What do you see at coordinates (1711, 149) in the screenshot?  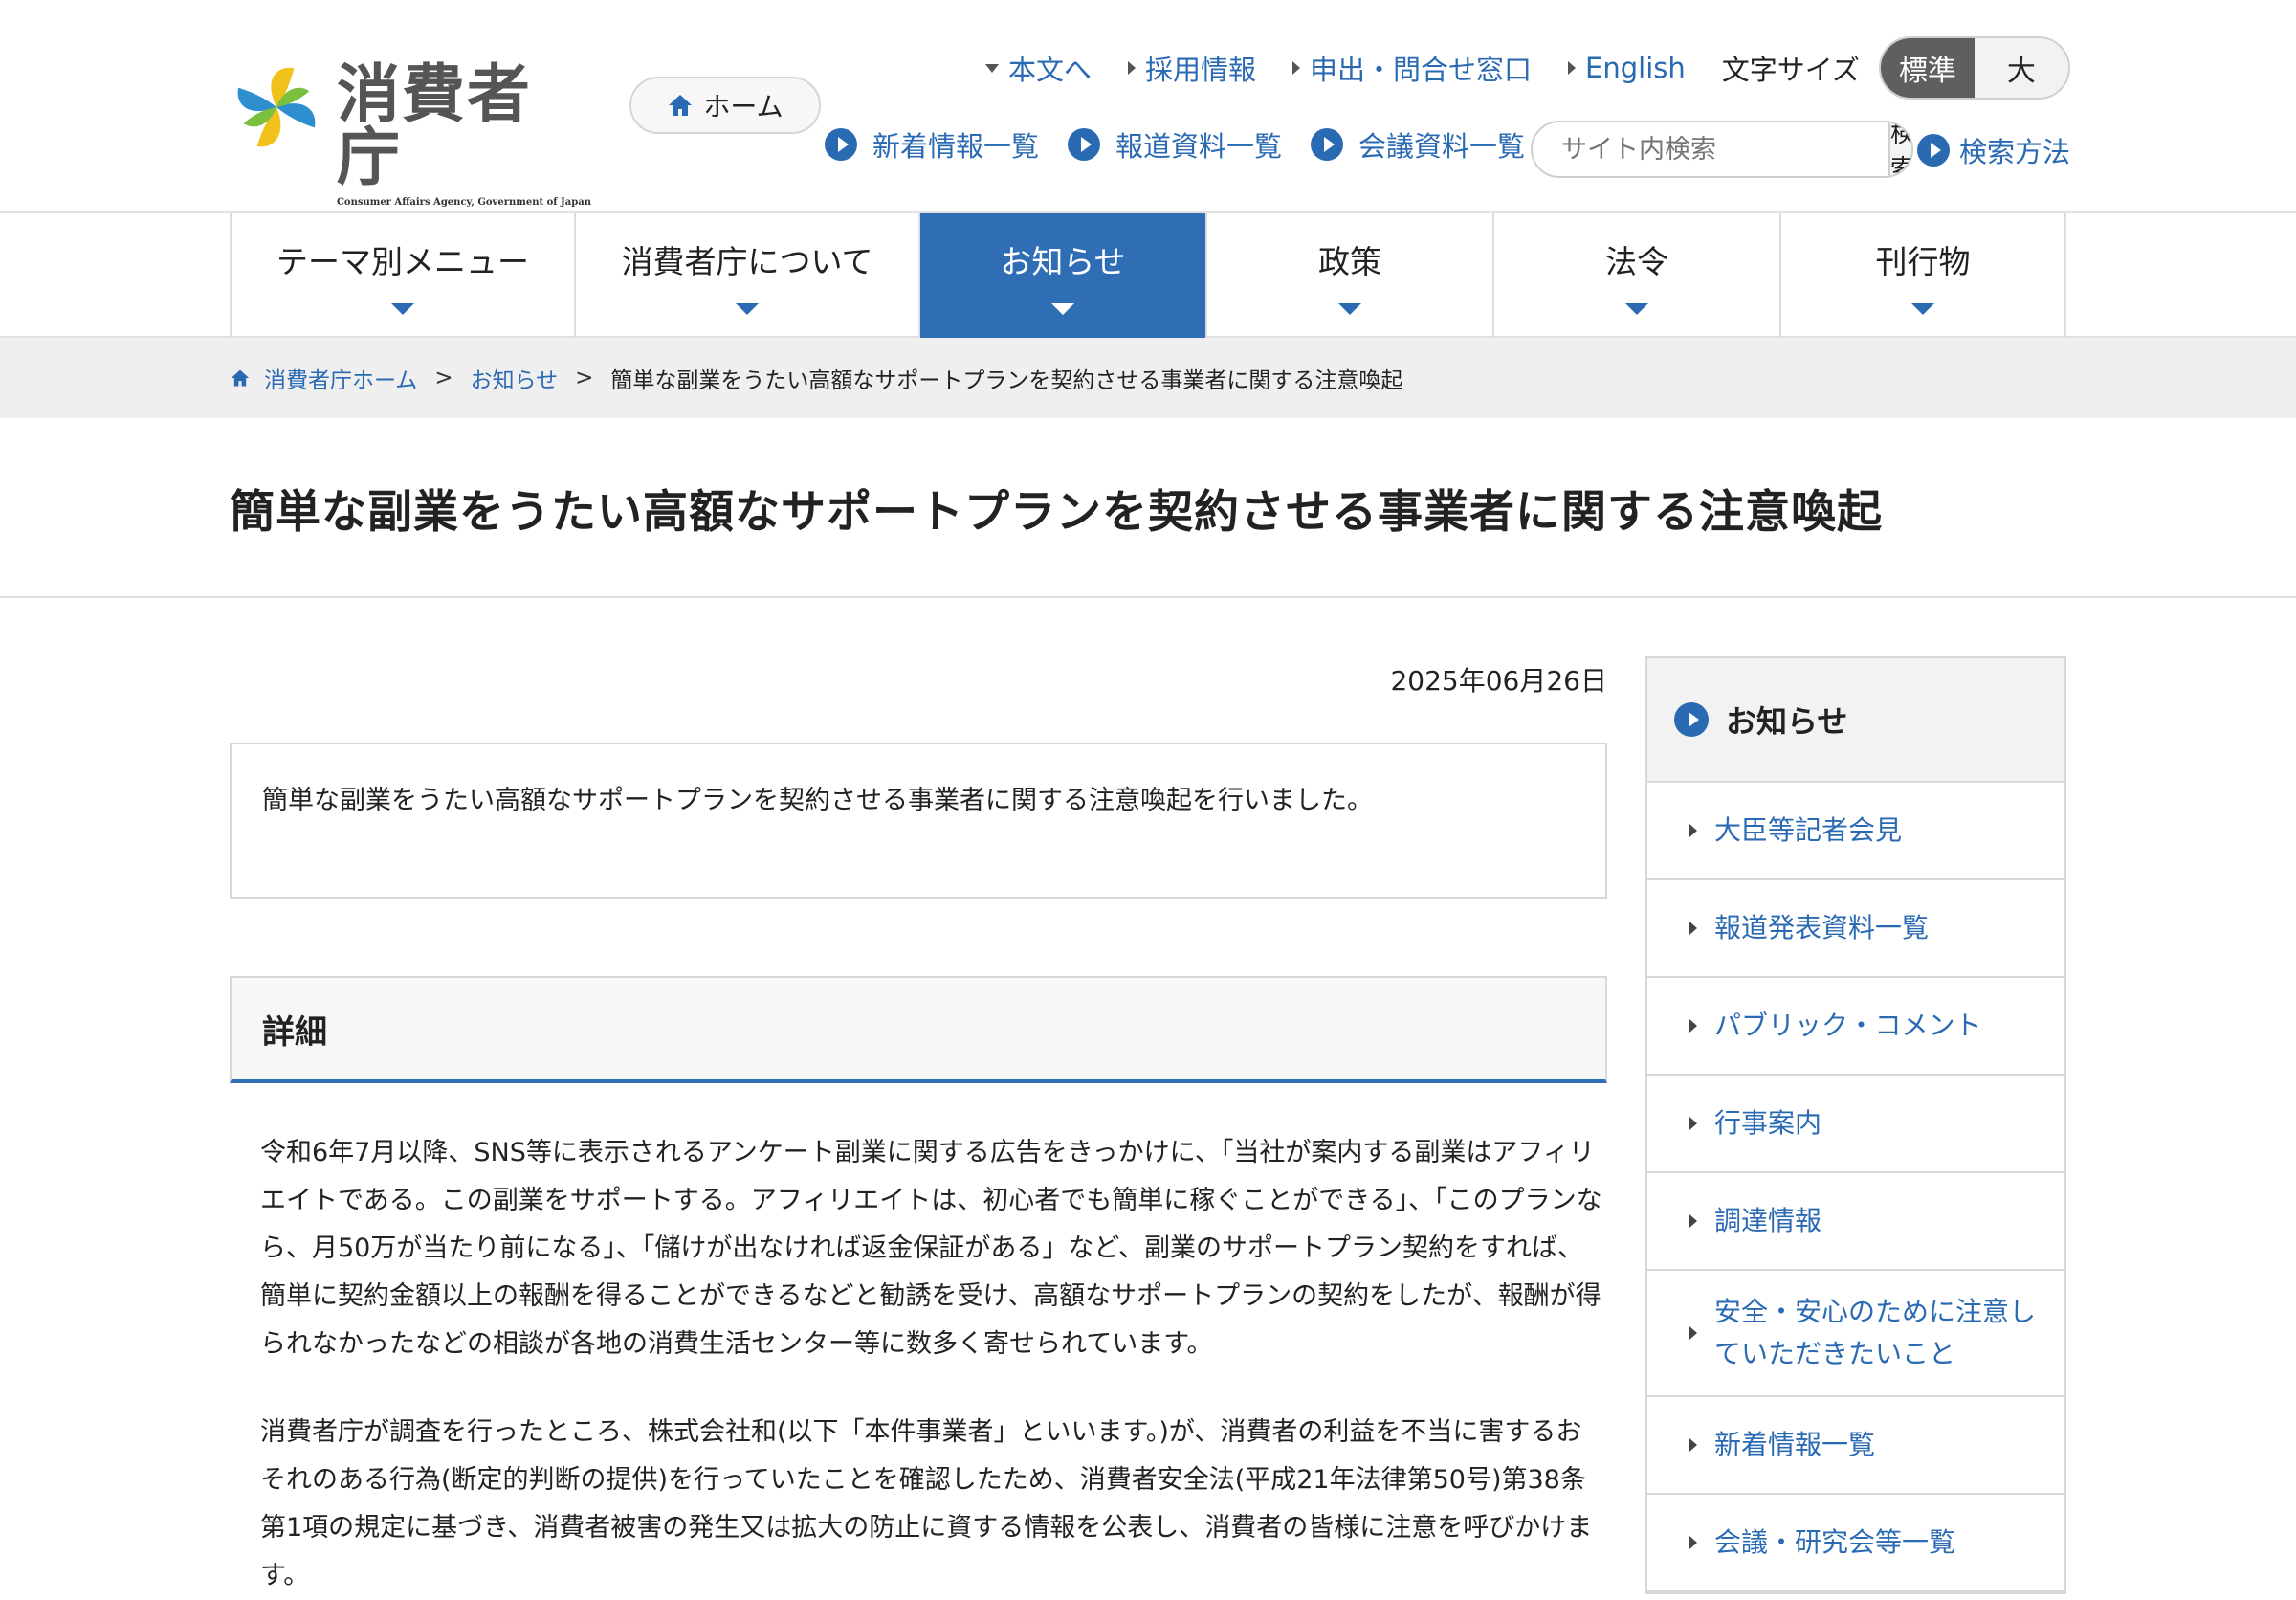 I see `search-input` at bounding box center [1711, 149].